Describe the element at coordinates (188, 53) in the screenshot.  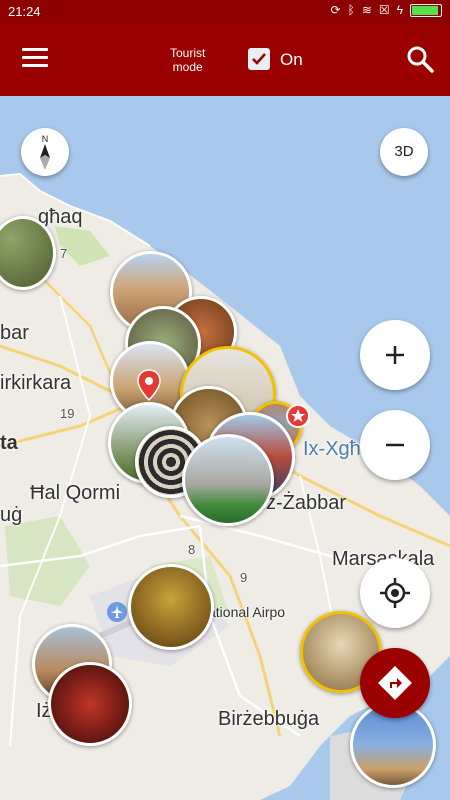
I see `tourist-mode-label-line1: Tourist` at that location.